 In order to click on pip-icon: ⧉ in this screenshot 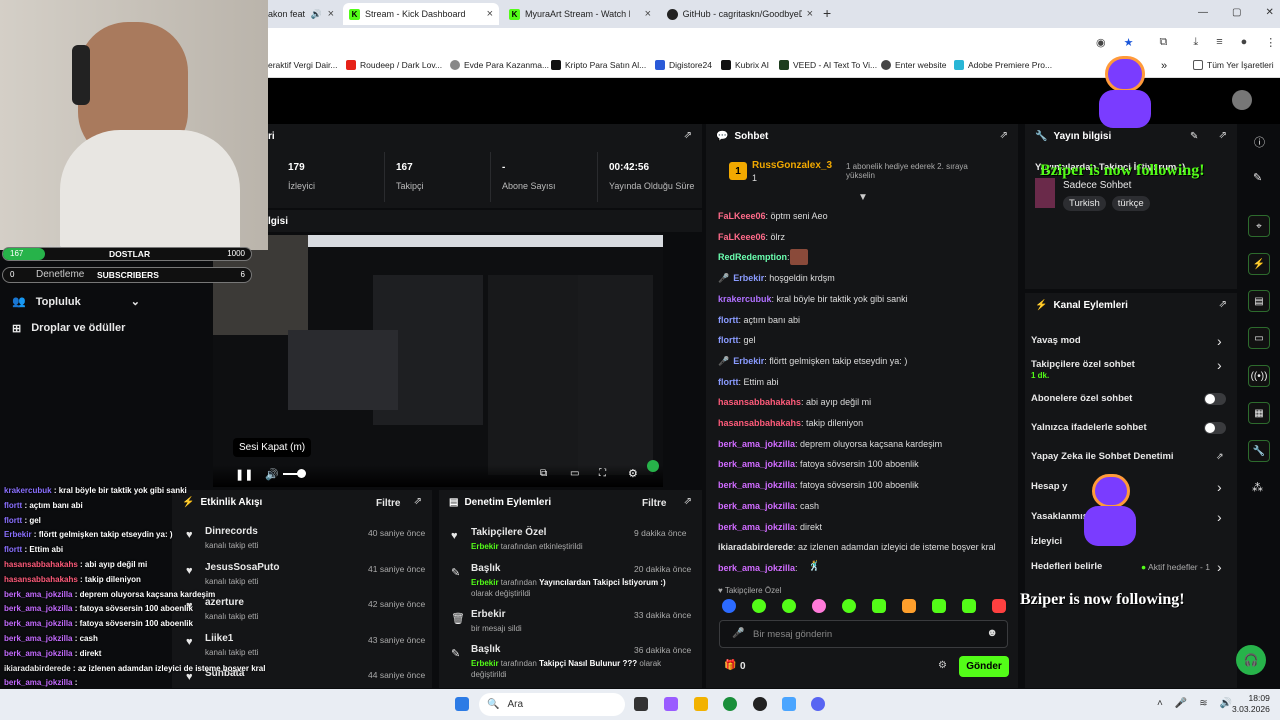, I will do `click(543, 473)`.